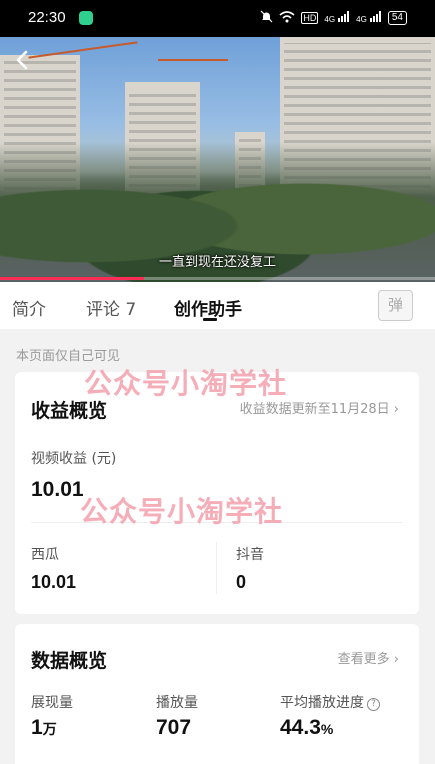 The image size is (435, 764). What do you see at coordinates (319, 407) in the screenshot?
I see `revenue-update-link: 收益数据更新至11月28日 ›` at bounding box center [319, 407].